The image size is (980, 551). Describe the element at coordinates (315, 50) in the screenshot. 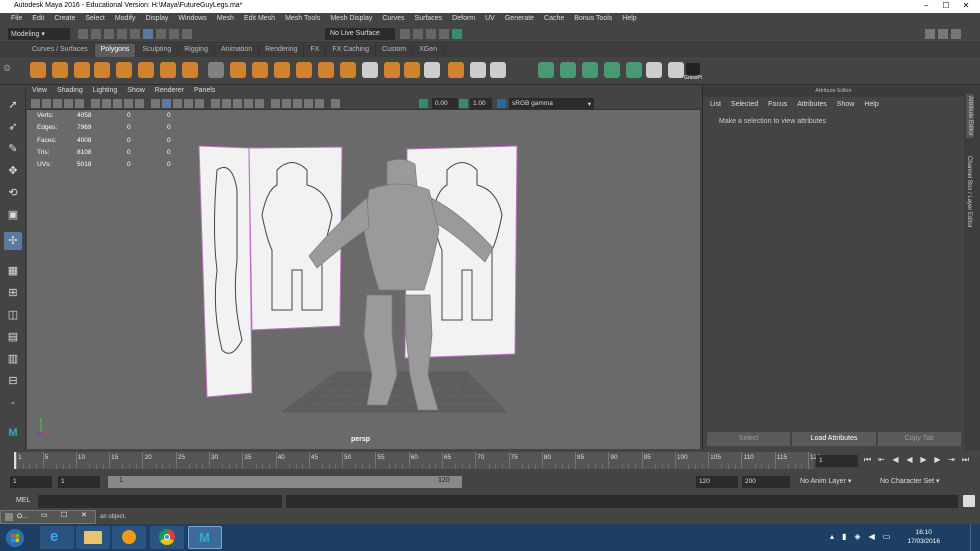

I see `shelf-tab-fx: FX` at that location.